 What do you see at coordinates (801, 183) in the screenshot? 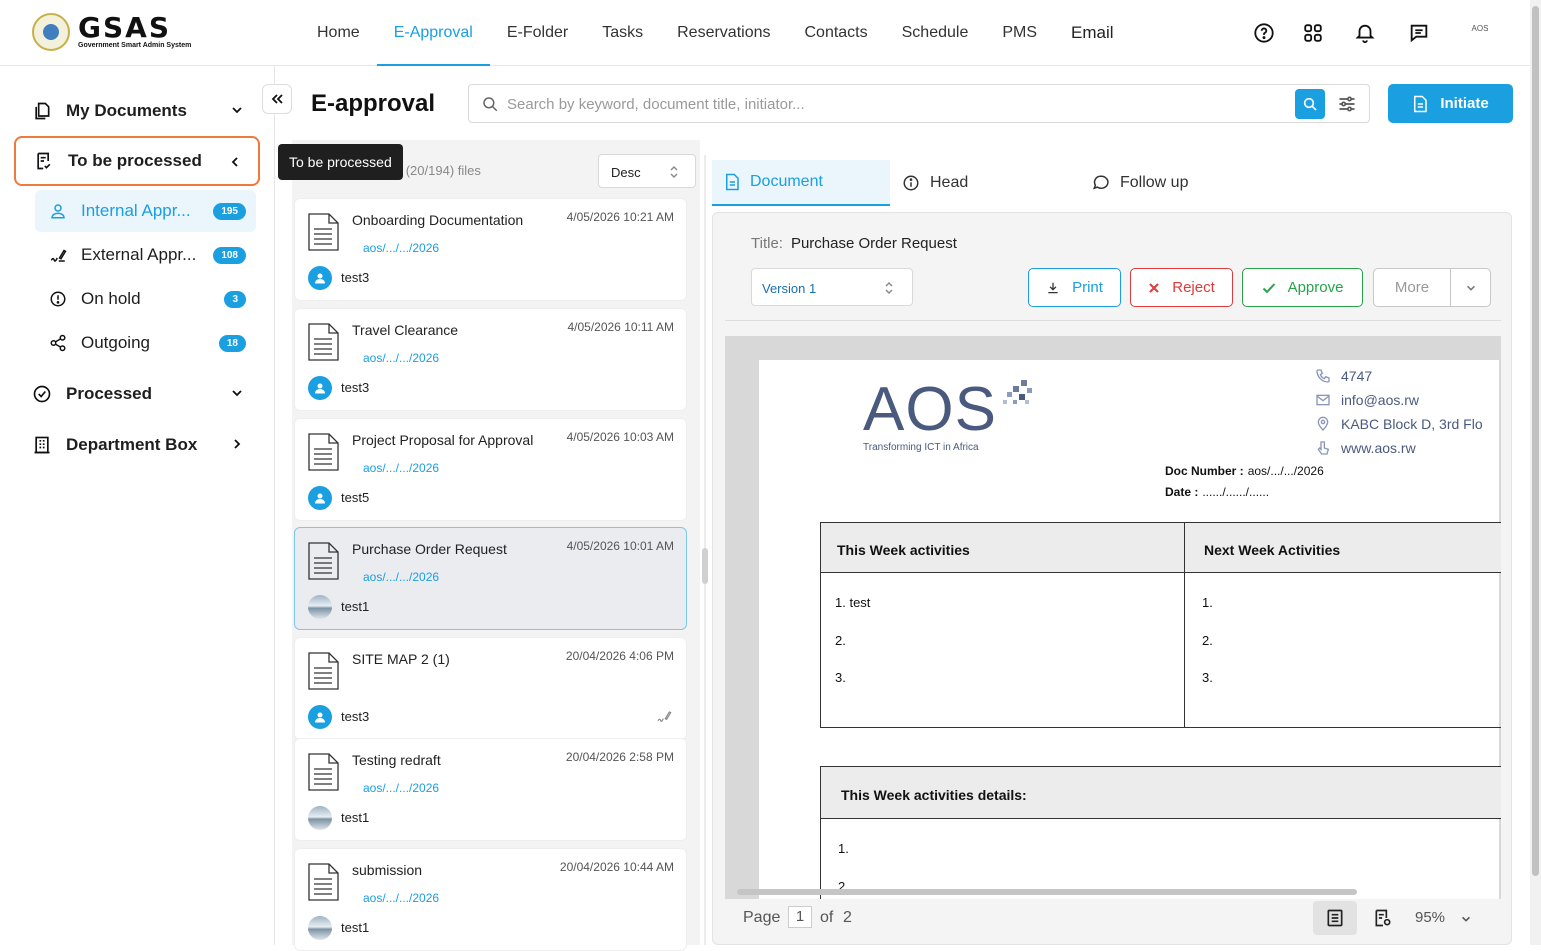
I see `tab-document: Document` at bounding box center [801, 183].